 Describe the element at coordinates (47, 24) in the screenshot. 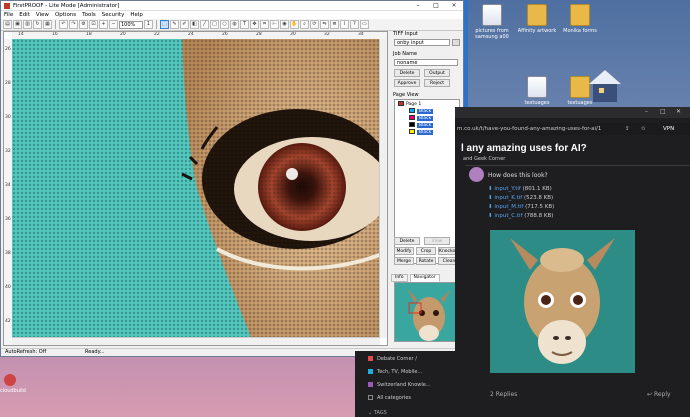

I see `grid-icon: ▦` at that location.